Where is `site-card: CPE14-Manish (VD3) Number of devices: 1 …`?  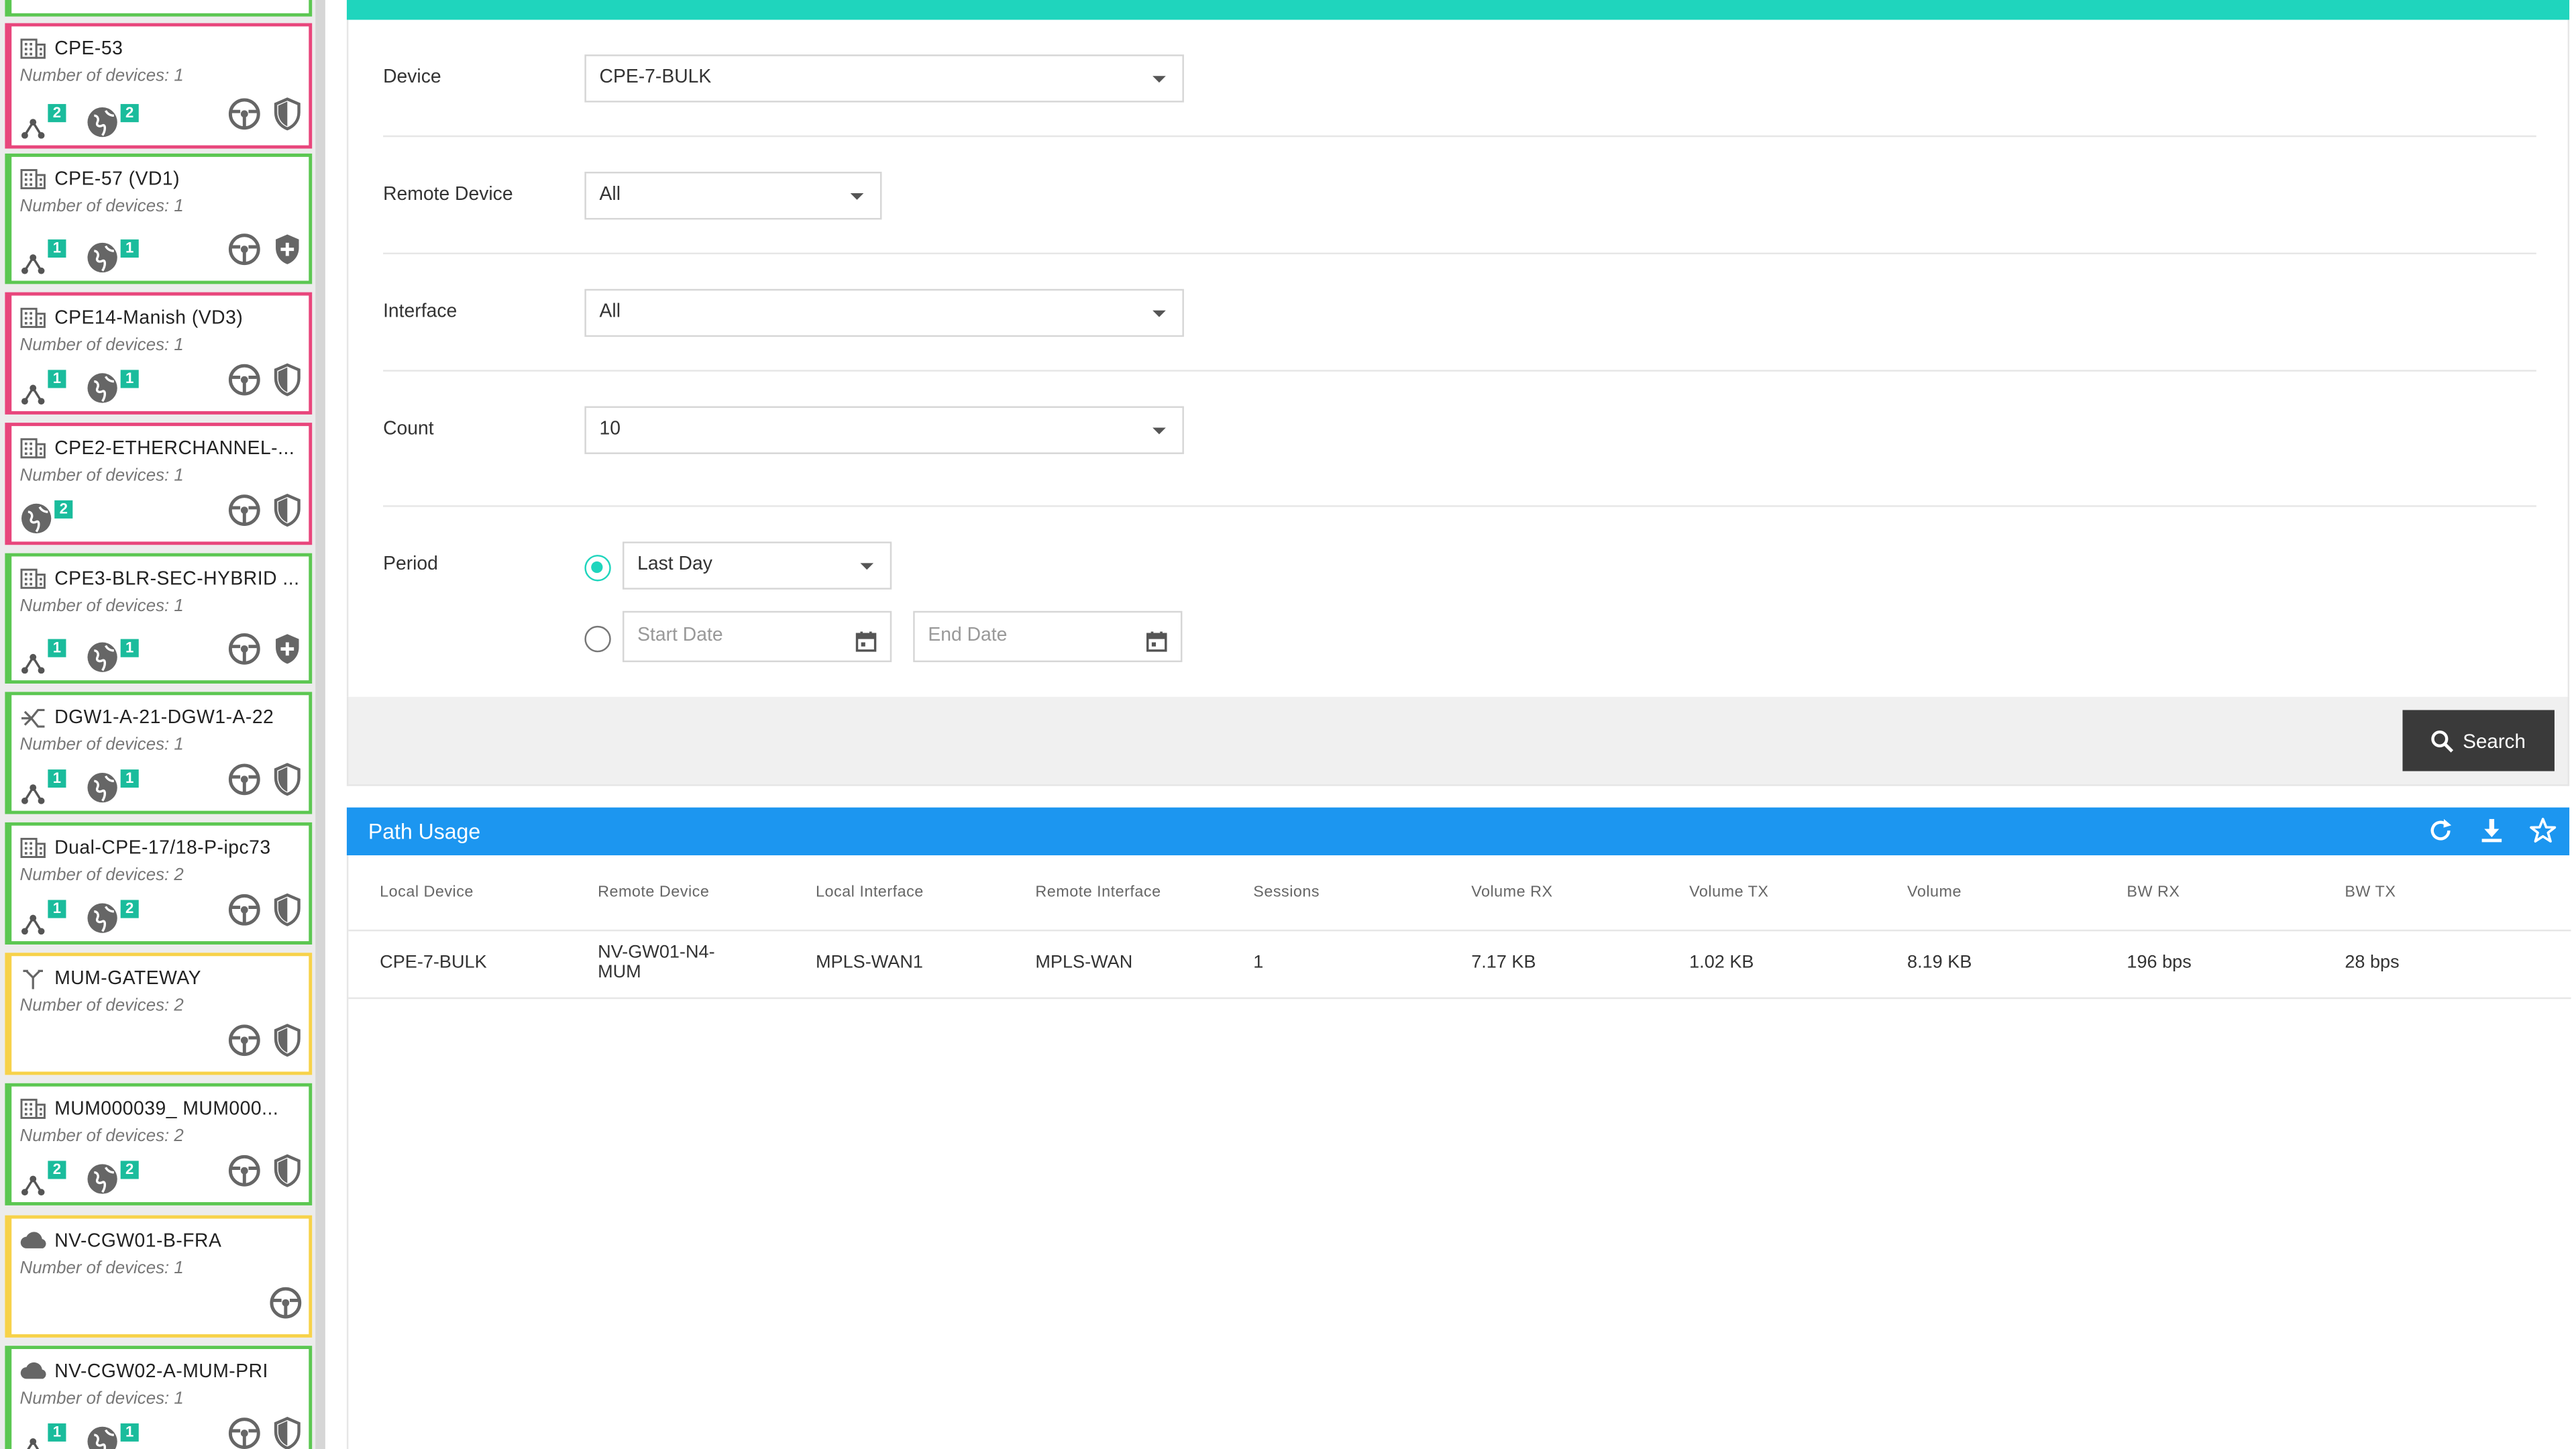 site-card: CPE14-Manish (VD3) Number of devices: 1 … is located at coordinates (159, 353).